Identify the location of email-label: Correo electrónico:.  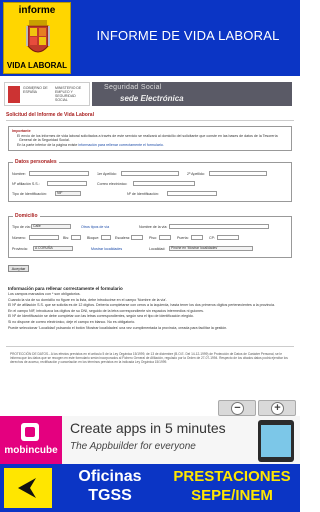
(112, 184).